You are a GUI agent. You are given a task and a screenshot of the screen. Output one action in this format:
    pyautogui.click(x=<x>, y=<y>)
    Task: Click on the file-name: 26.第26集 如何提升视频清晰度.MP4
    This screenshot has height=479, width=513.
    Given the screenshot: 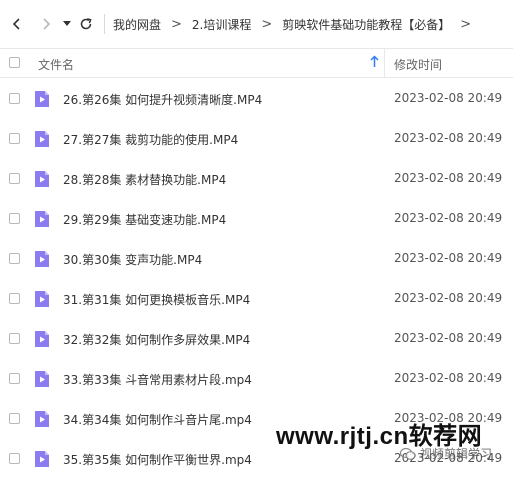 What is the action you would take?
    pyautogui.click(x=162, y=99)
    